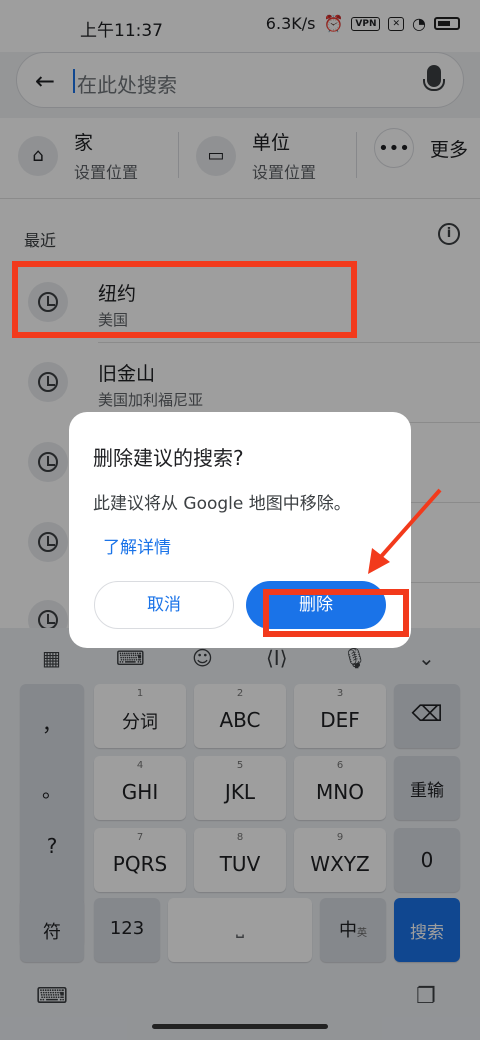 This screenshot has height=1040, width=480. What do you see at coordinates (336, 613) in the screenshot?
I see `annotation-box-delete-button` at bounding box center [336, 613].